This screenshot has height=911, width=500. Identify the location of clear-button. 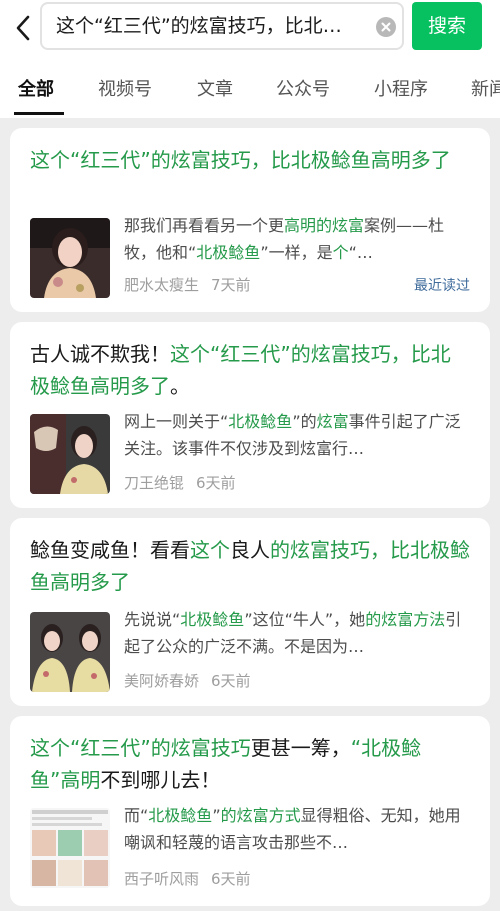
(386, 27).